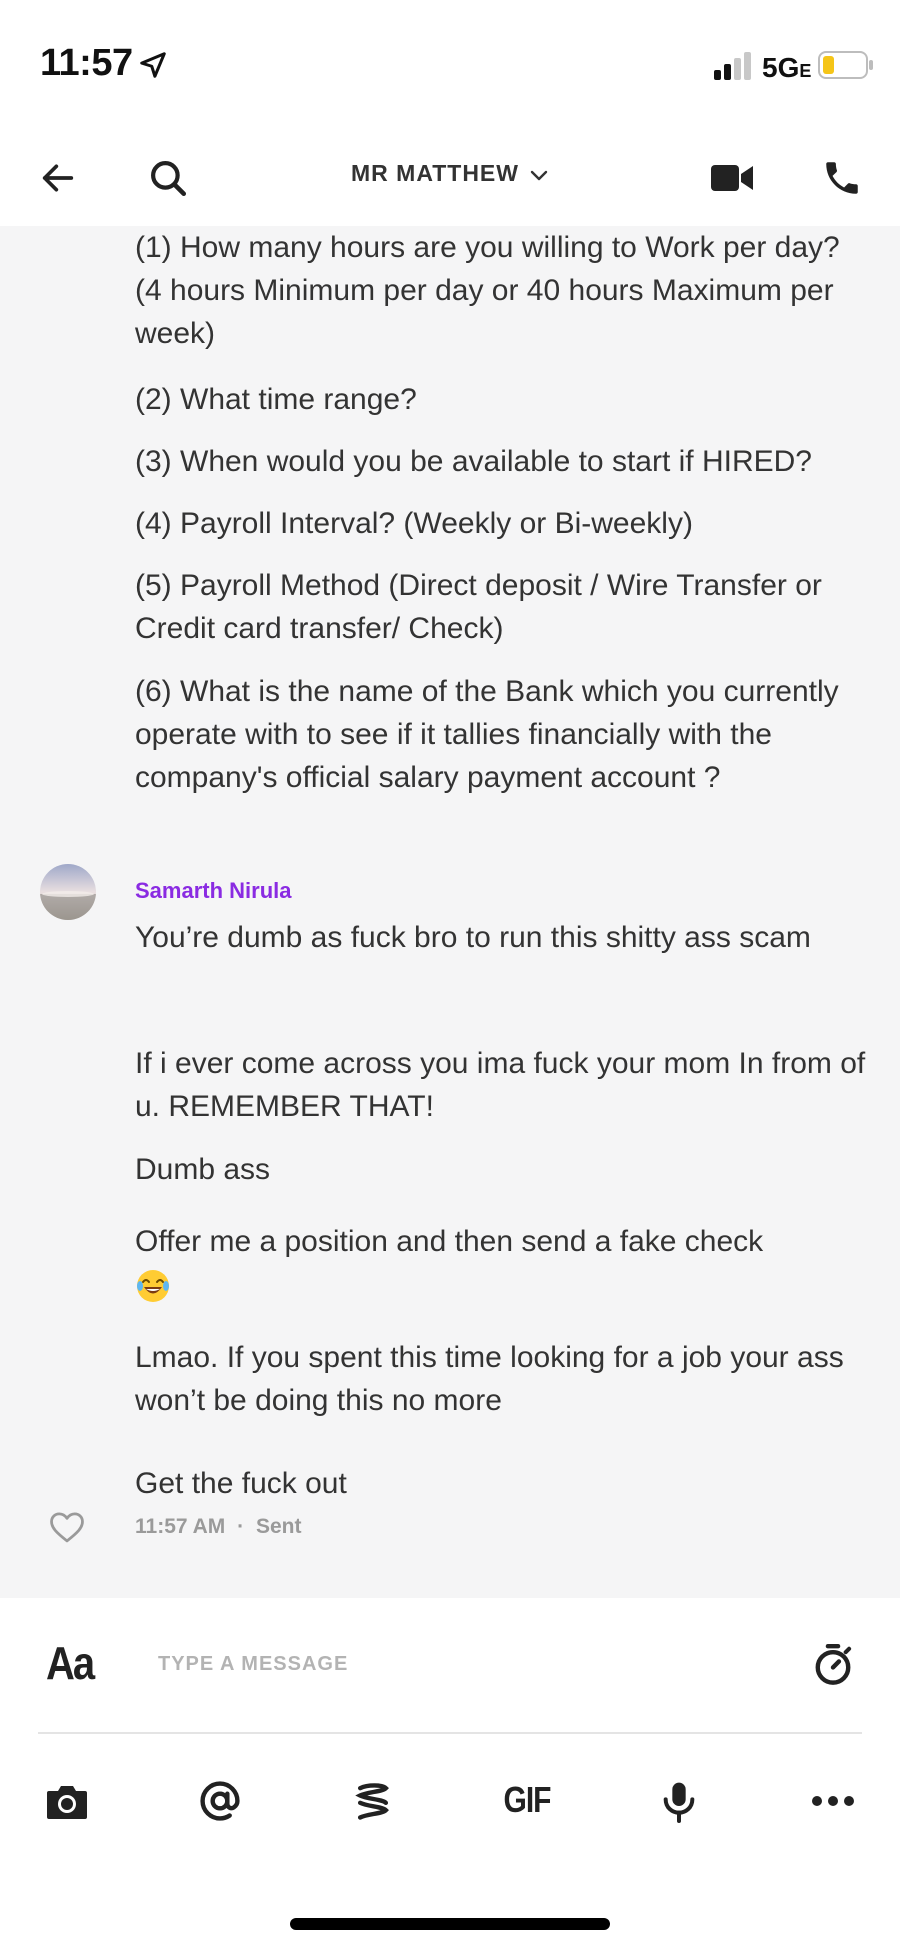  What do you see at coordinates (502, 1169) in the screenshot?
I see `sent-message: Dumb ass` at bounding box center [502, 1169].